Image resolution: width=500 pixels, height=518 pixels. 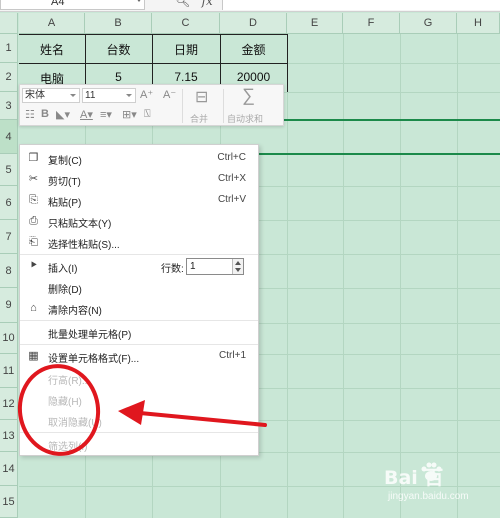 What do you see at coordinates (131, 412) in the screenshot?
I see `arrow-head` at bounding box center [131, 412].